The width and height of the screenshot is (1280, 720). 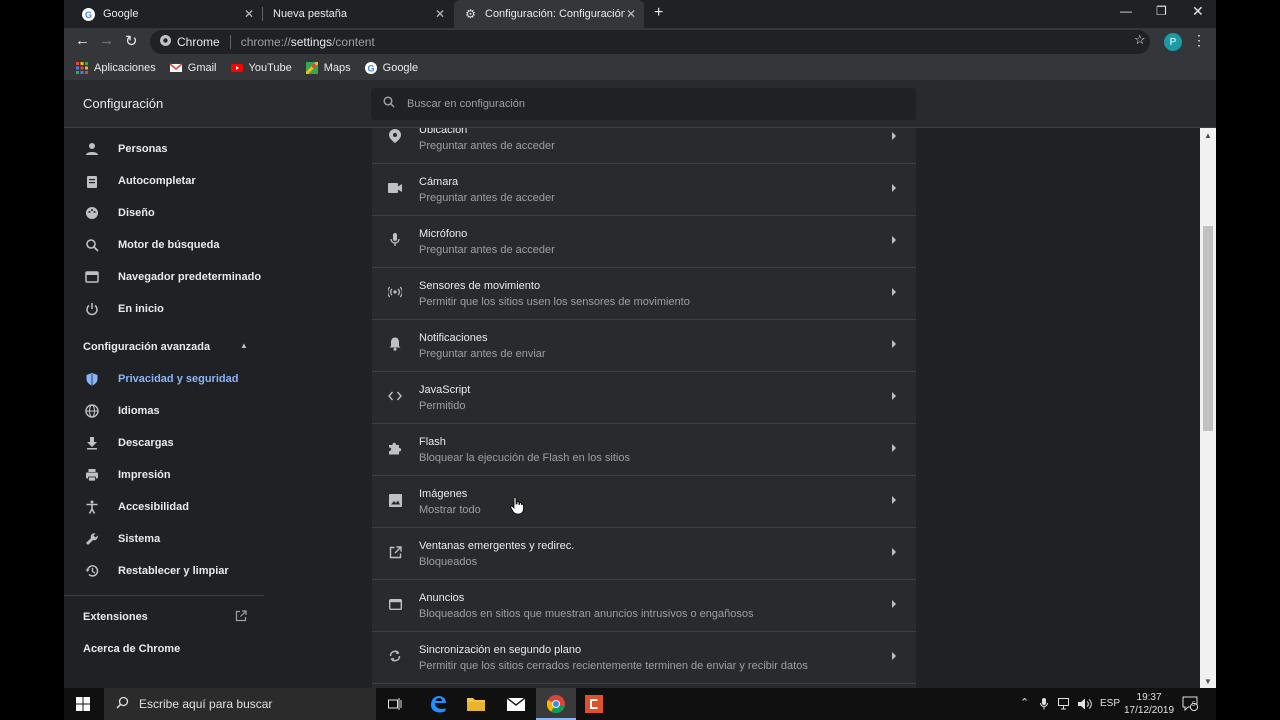 What do you see at coordinates (658, 13) in the screenshot?
I see `new-tab-button: +` at bounding box center [658, 13].